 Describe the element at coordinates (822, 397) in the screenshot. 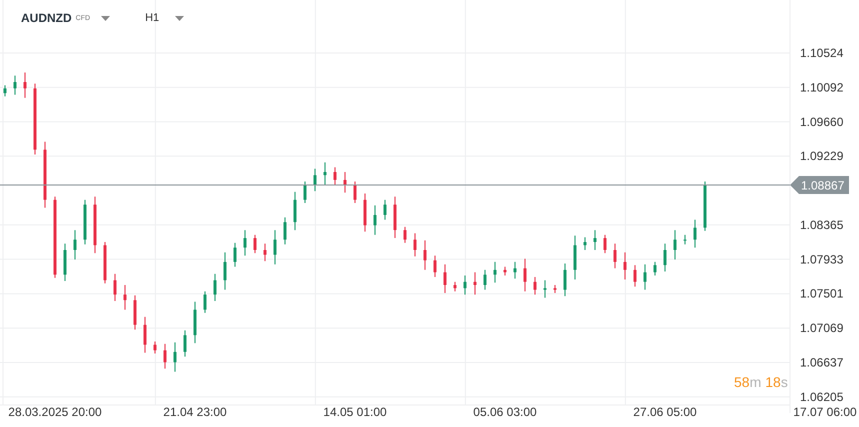

I see `price-axis-label: 1.06205` at that location.